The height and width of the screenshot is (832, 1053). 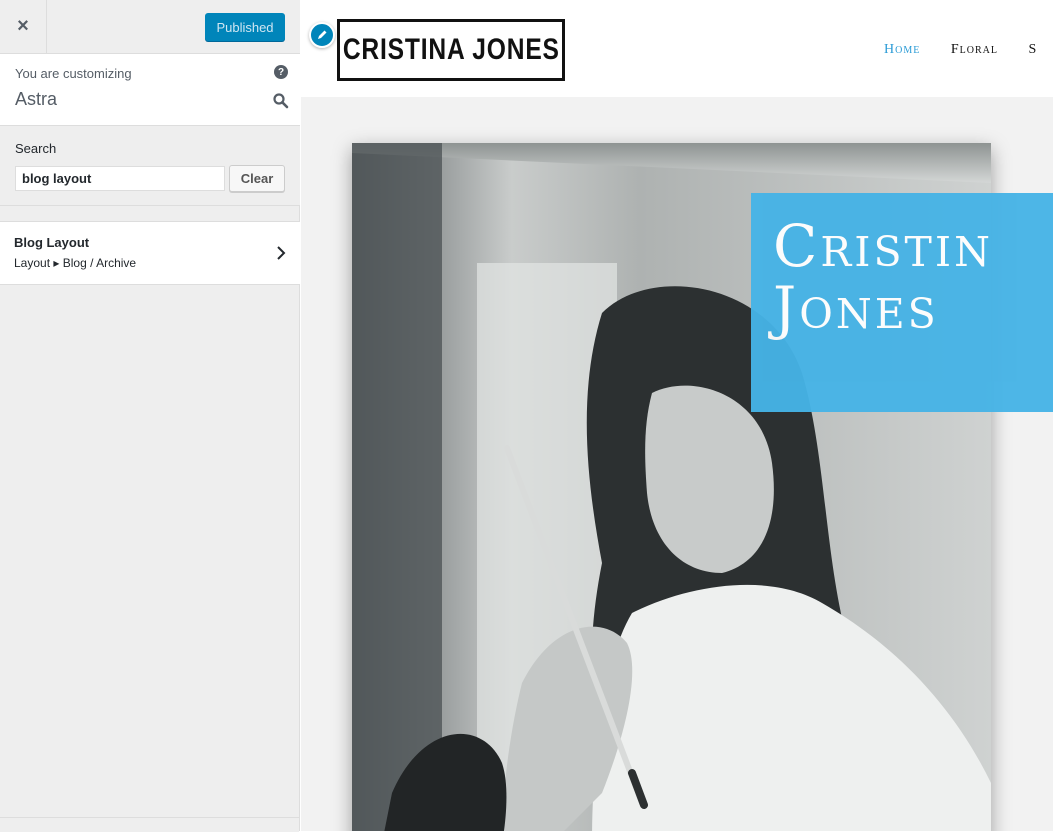 What do you see at coordinates (36, 99) in the screenshot?
I see `theme-name: Astra` at bounding box center [36, 99].